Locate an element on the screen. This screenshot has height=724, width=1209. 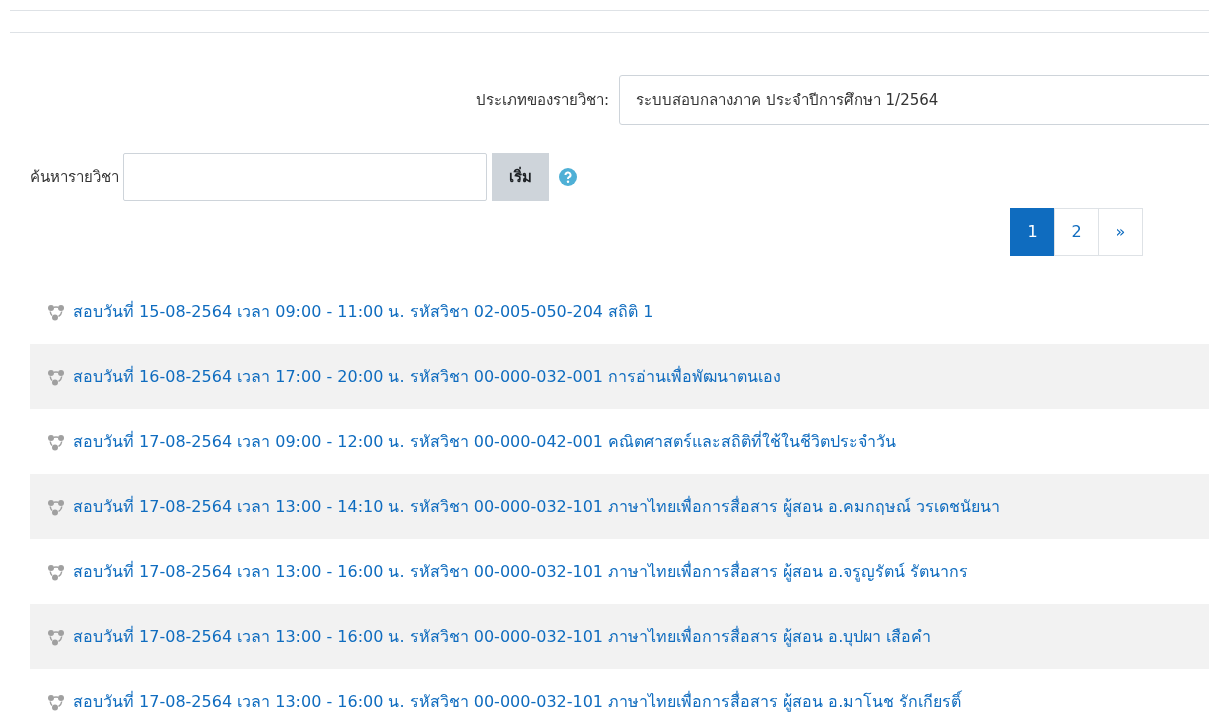
category-select: ระบบสอบกลางภาค ประจำปีการศึกษา 1/2564 is located at coordinates (914, 100).